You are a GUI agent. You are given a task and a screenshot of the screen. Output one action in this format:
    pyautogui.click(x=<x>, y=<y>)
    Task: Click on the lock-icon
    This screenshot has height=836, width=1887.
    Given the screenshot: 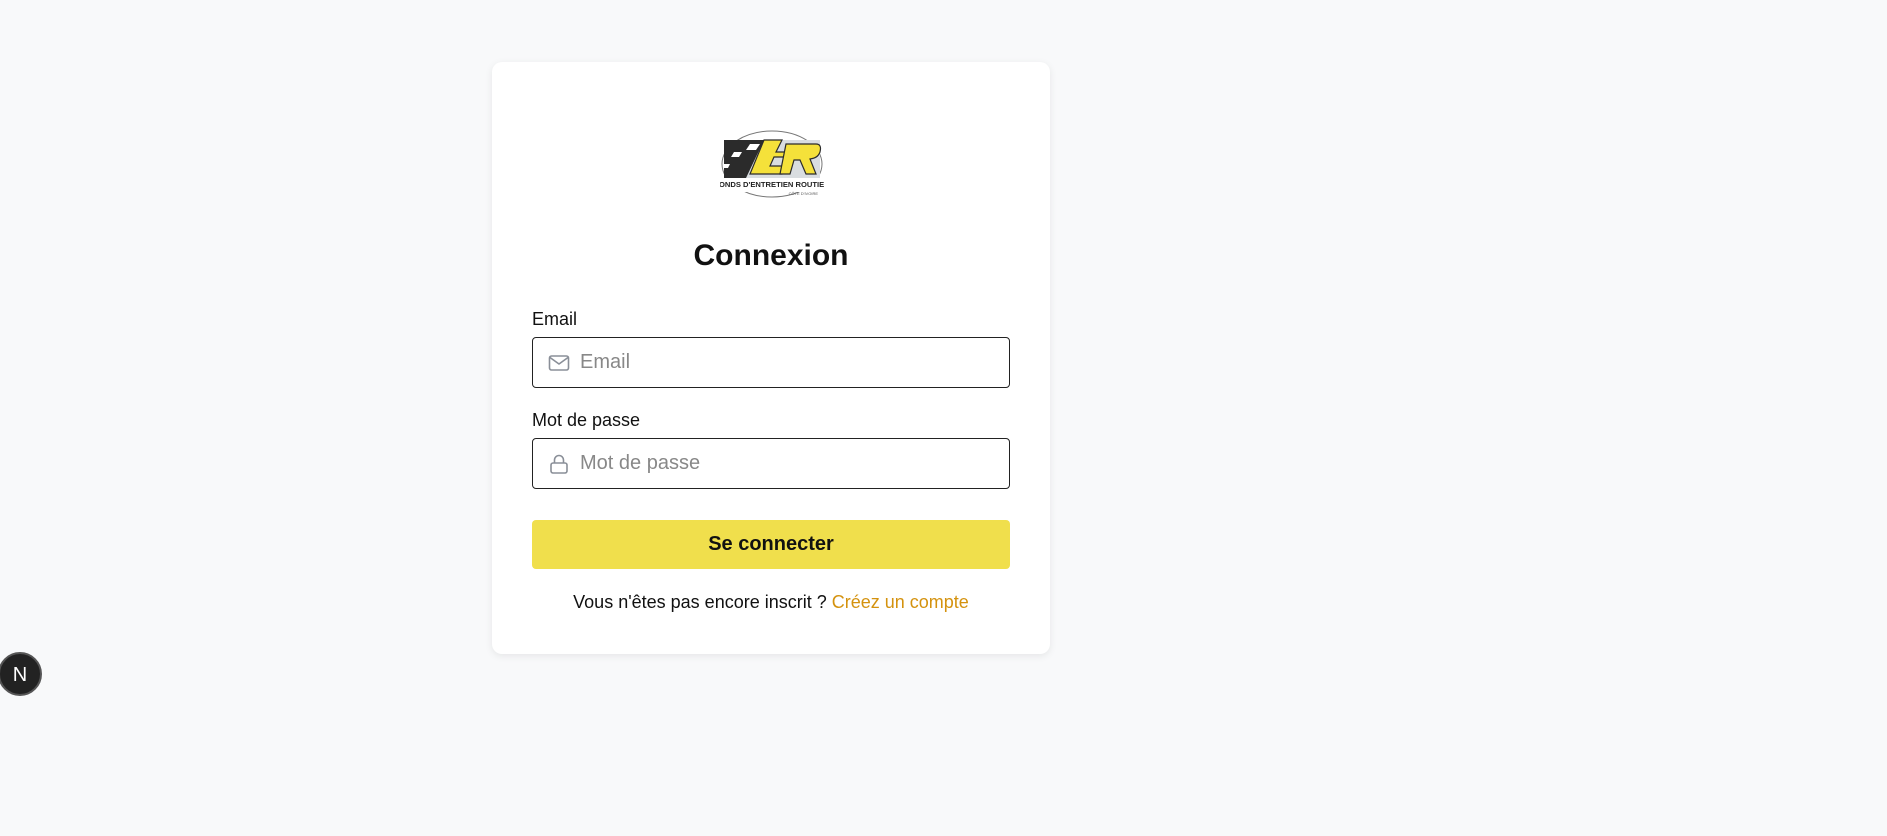 What is the action you would take?
    pyautogui.click(x=559, y=464)
    